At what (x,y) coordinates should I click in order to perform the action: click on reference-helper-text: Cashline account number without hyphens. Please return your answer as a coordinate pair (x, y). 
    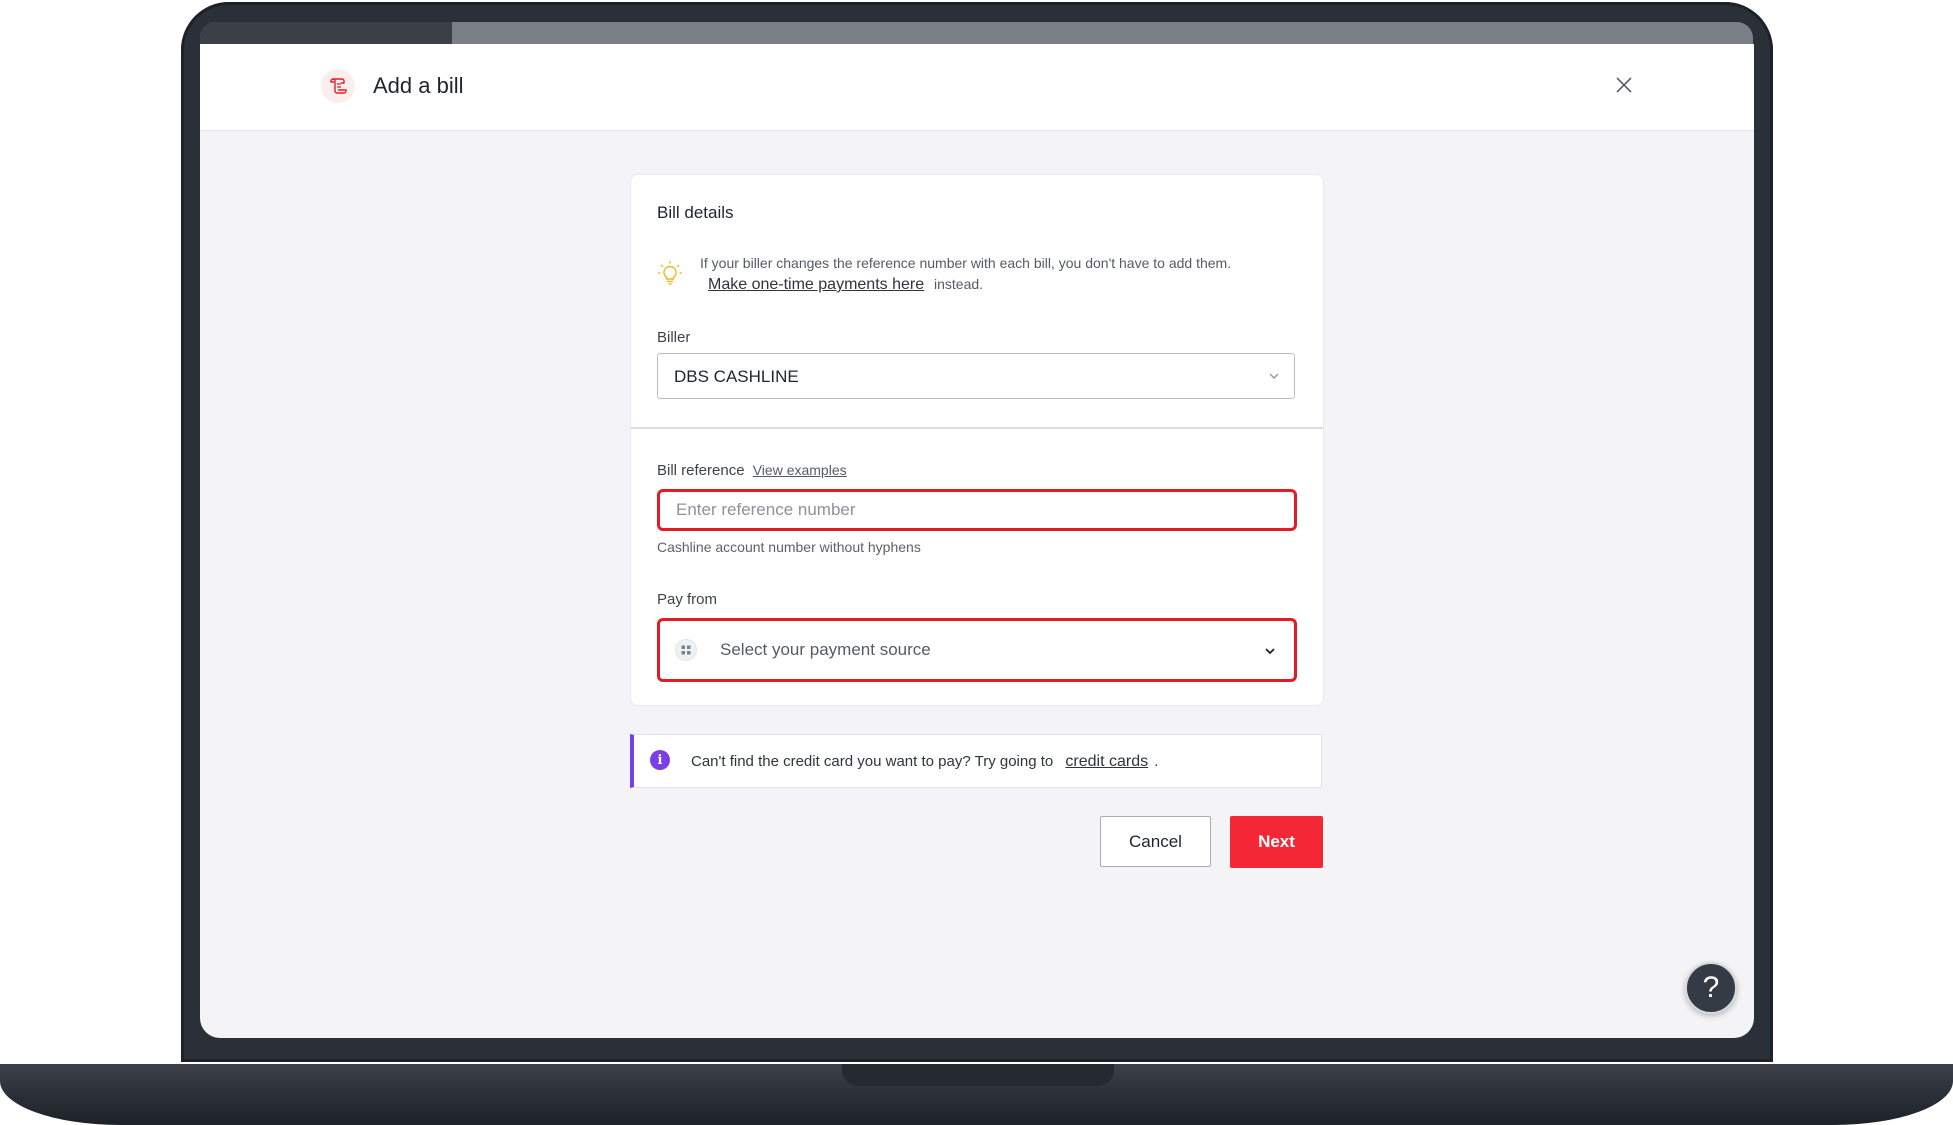
    Looking at the image, I should click on (789, 547).